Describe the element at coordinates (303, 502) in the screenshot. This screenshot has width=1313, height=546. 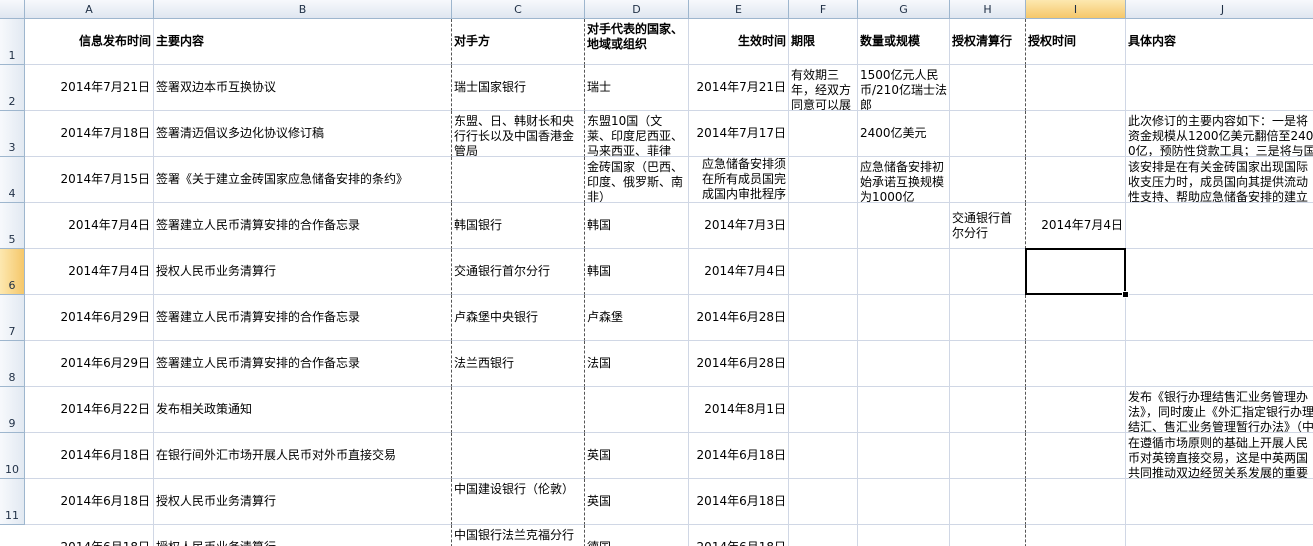
I see `cell-b11: 授权人民币业务清算行` at that location.